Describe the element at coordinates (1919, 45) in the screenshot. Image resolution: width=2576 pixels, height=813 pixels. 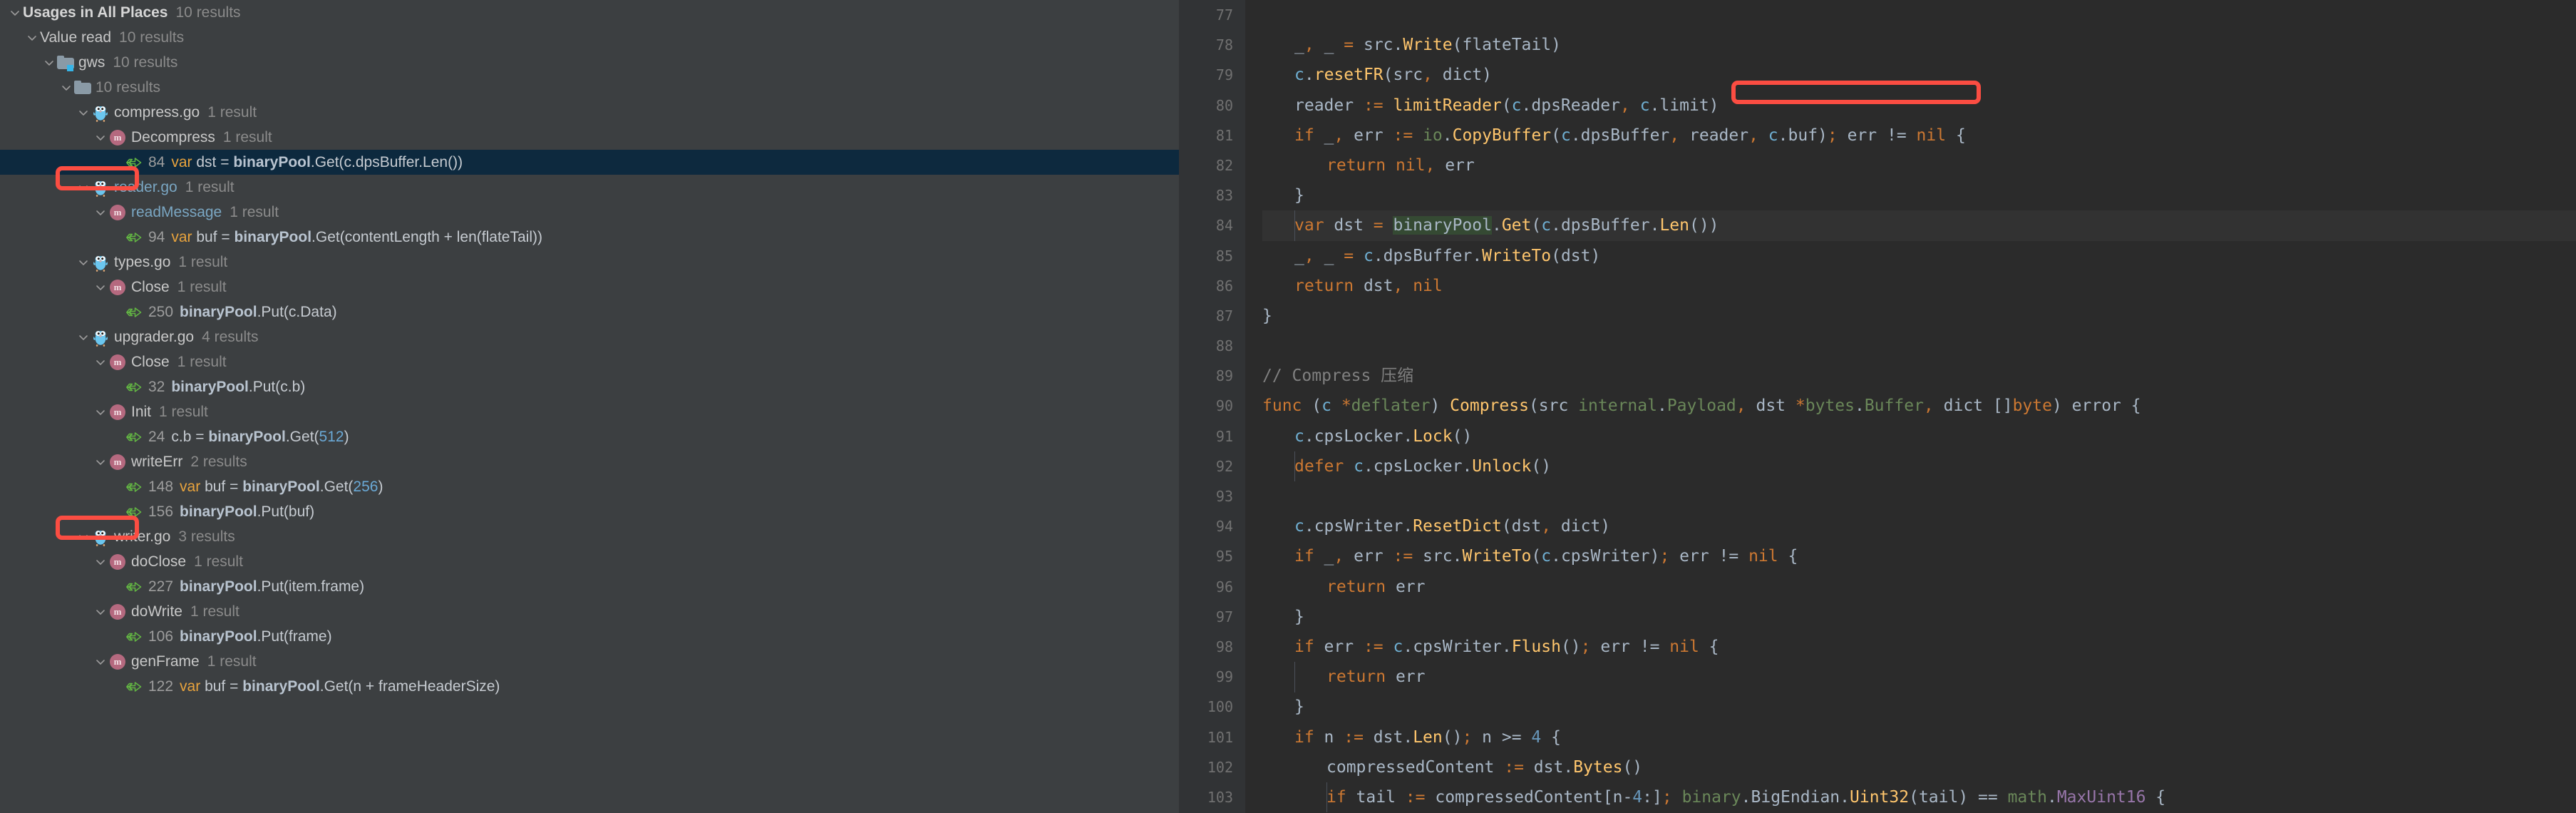
I see `code-line: _, _ = src.Write(flateTail)` at that location.